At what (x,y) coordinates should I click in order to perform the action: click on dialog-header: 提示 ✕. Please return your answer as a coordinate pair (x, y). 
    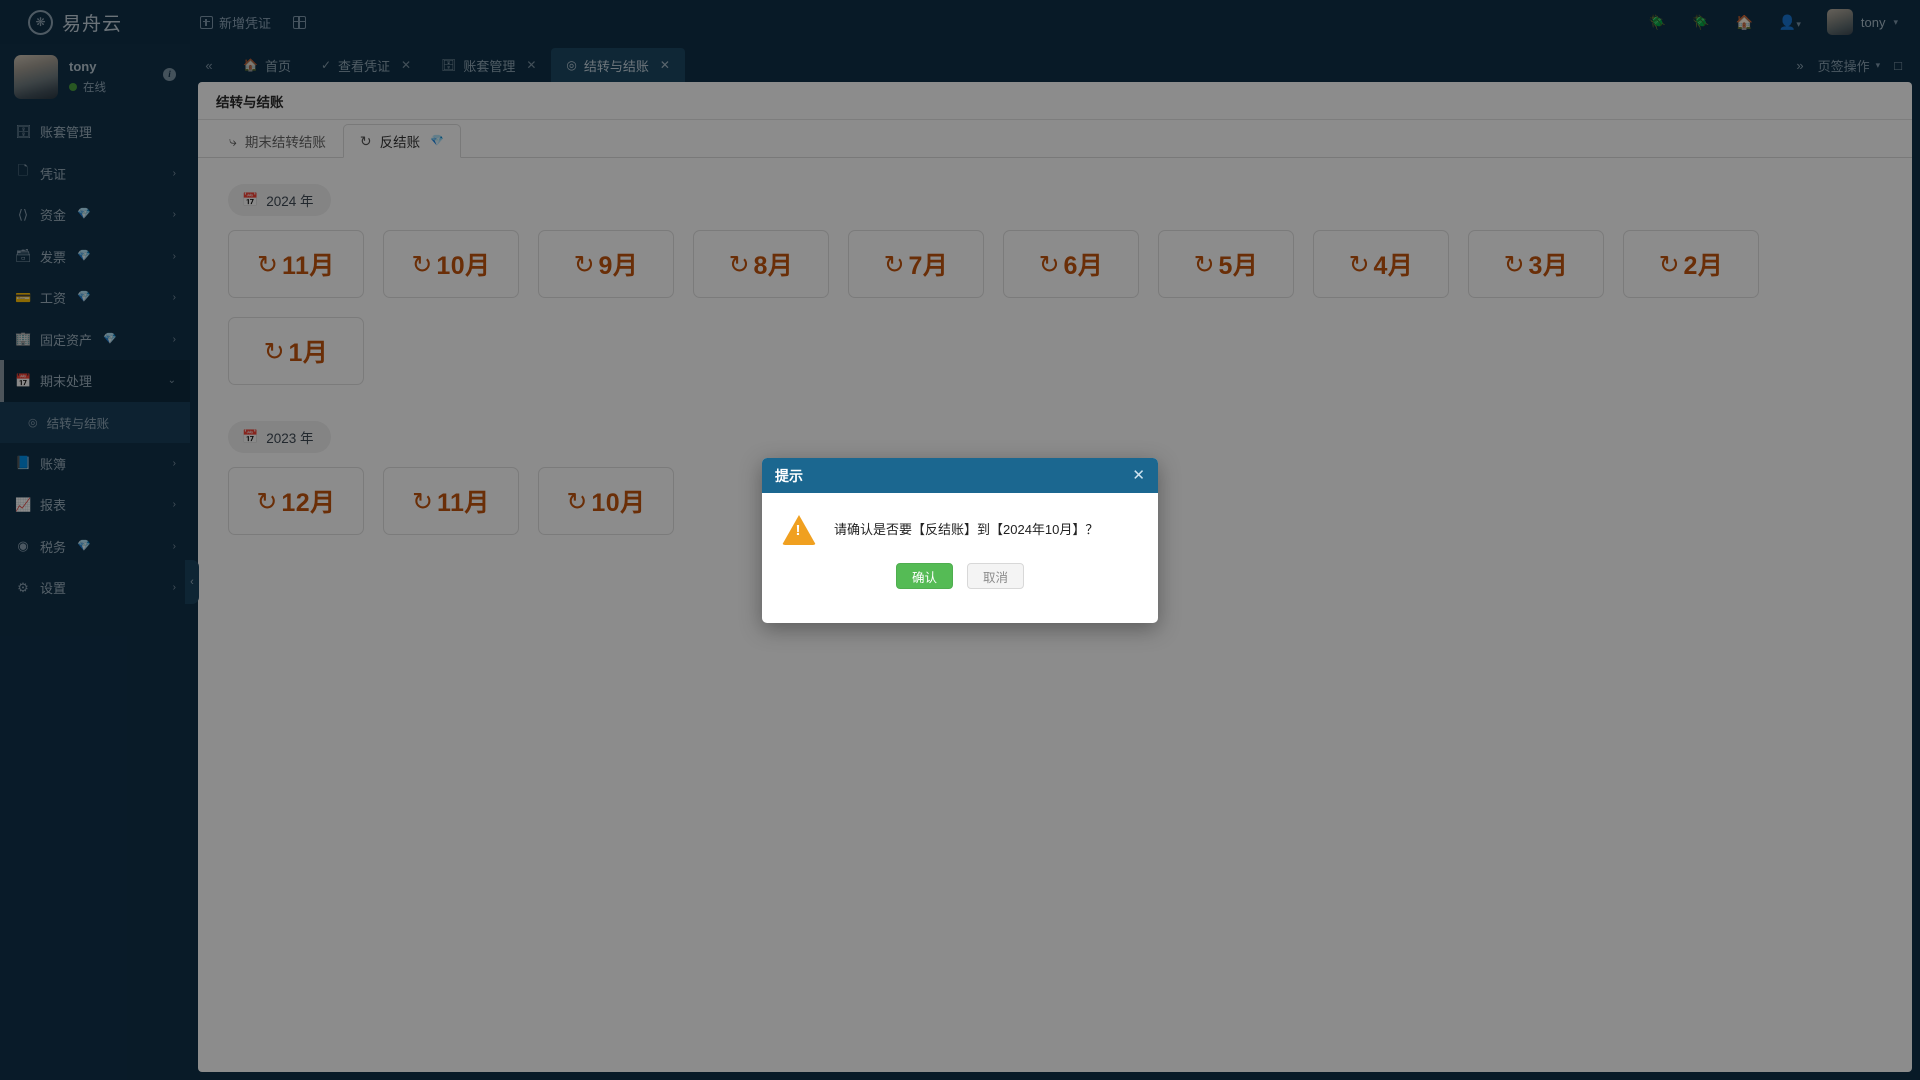
    Looking at the image, I should click on (960, 475).